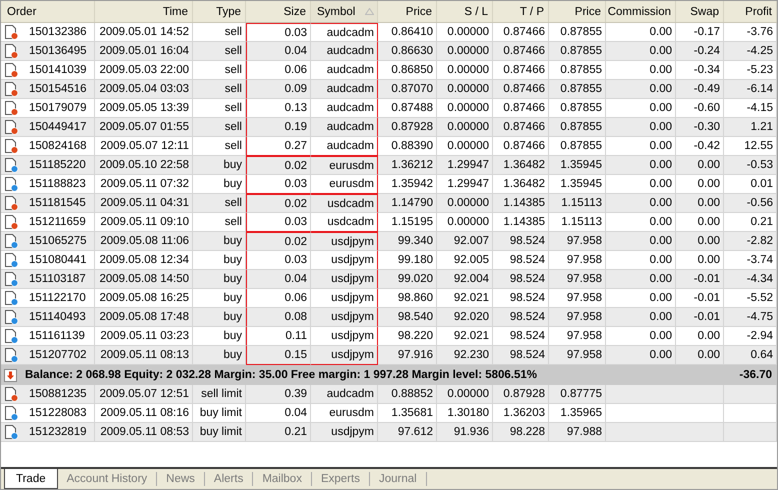 This screenshot has width=778, height=490. What do you see at coordinates (465, 432) in the screenshot?
I see `stop-loss-cell: 91.936` at bounding box center [465, 432].